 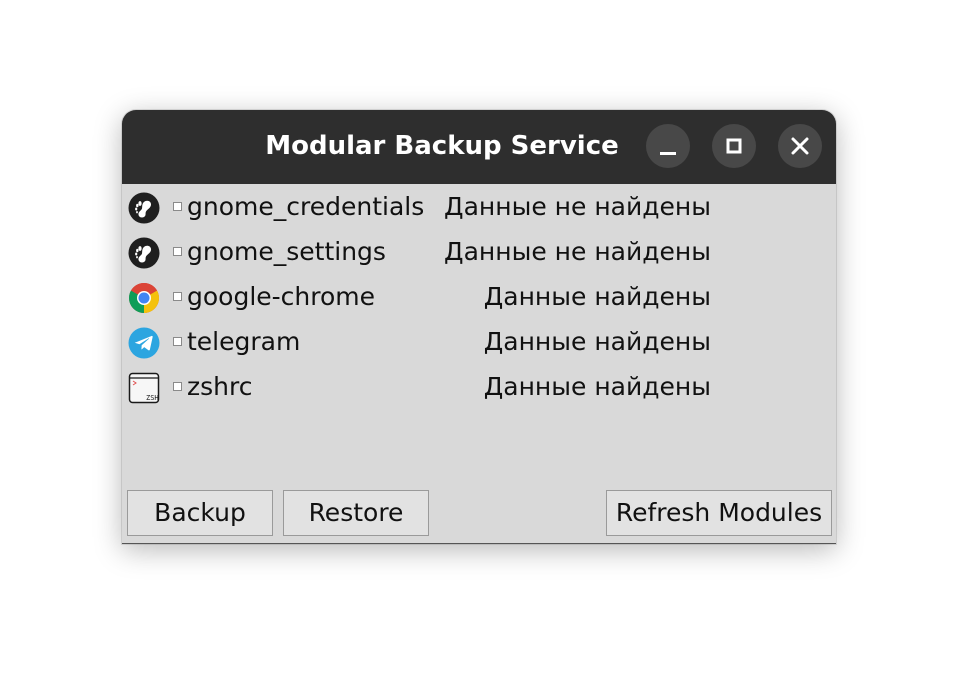 What do you see at coordinates (144, 297) in the screenshot?
I see `chrome-icon` at bounding box center [144, 297].